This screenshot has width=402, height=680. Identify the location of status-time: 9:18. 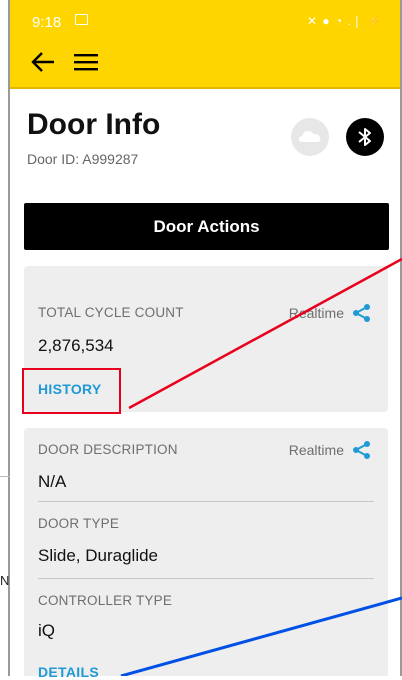
(47, 22).